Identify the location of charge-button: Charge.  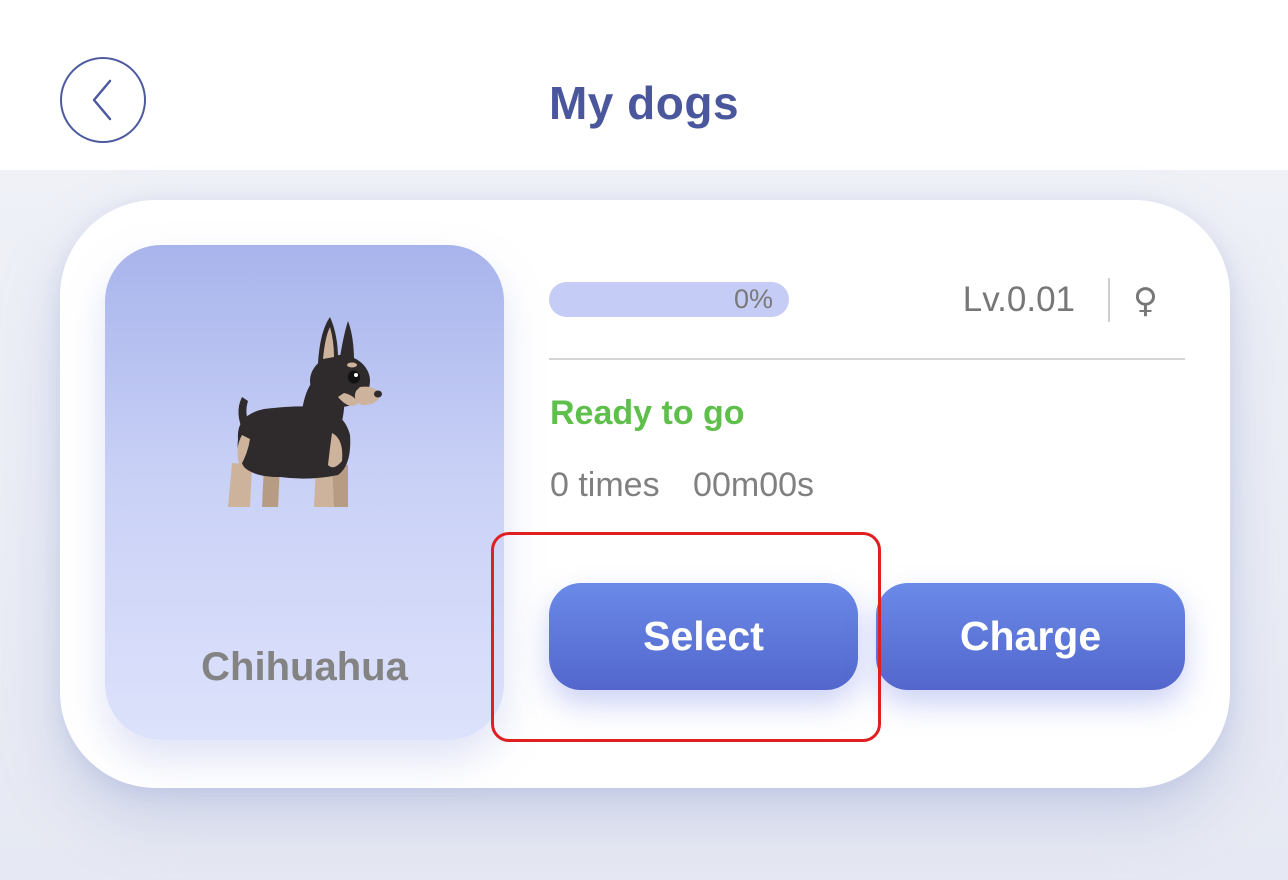
(1030, 636).